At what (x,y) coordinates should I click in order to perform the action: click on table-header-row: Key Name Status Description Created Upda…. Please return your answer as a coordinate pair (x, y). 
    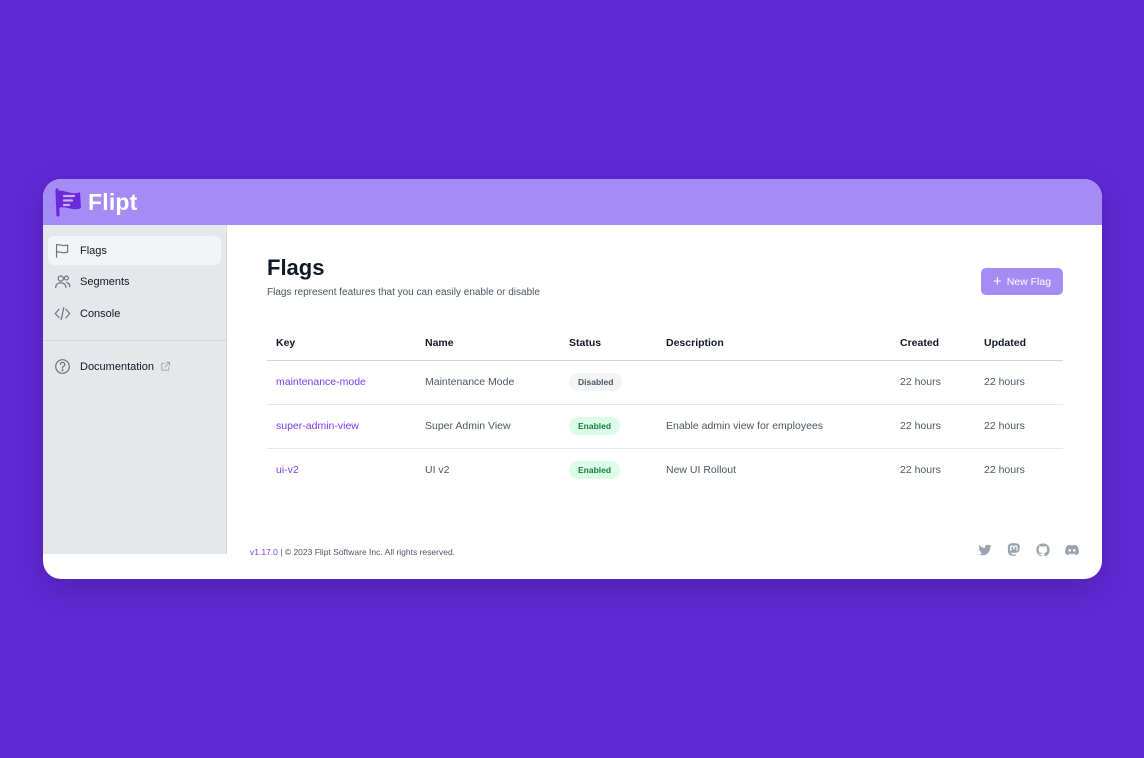
    Looking at the image, I should click on (665, 344).